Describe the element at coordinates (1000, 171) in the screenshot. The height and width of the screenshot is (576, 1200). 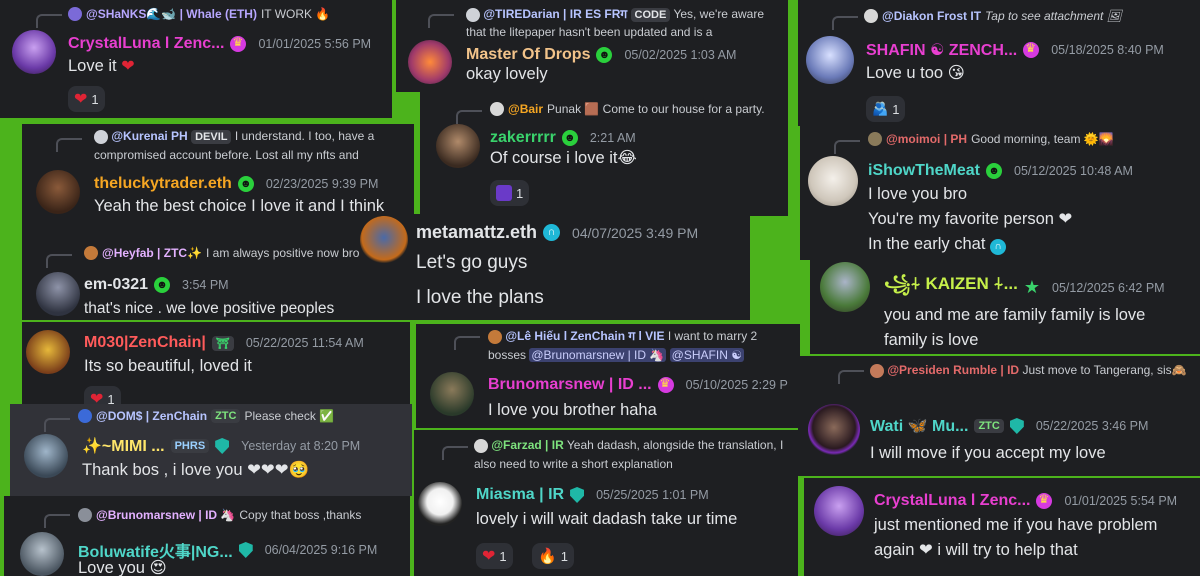
I see `message-author: iShowTheMeat ☻ 05/12/2025 10:48 AM` at that location.